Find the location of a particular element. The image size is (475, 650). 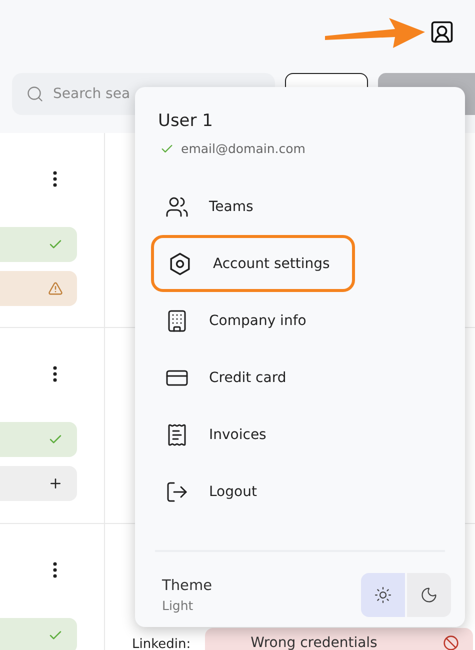

user-email: email@domain.com is located at coordinates (243, 148).